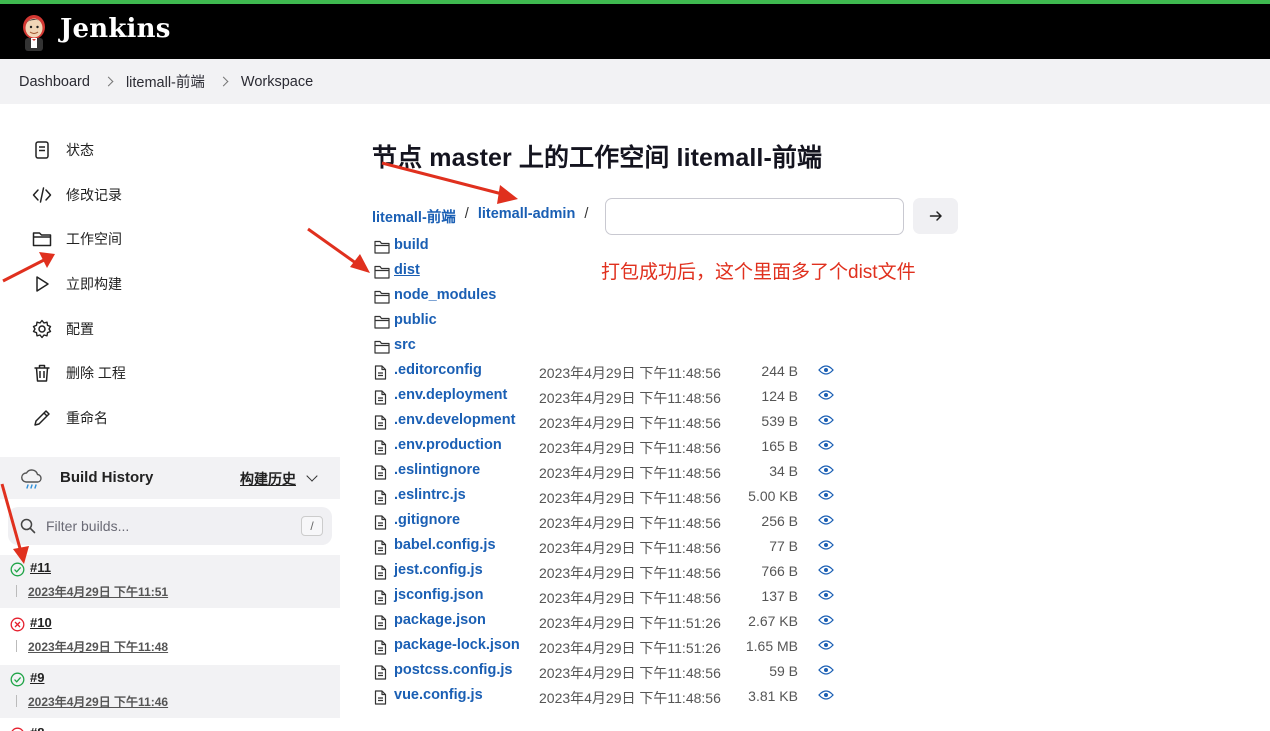  I want to click on build-row: #10 2023年4月29日 下午11:48, so click(170, 636).